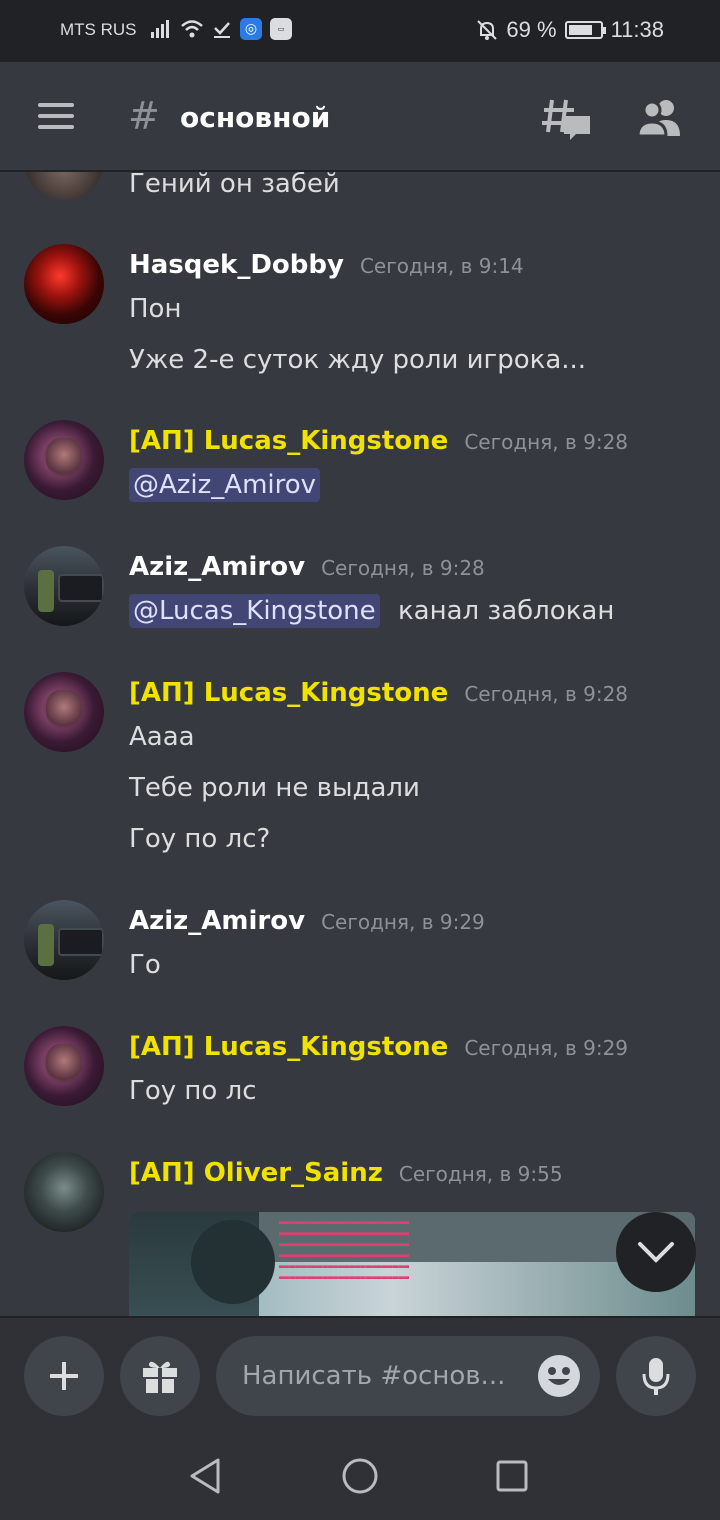 This screenshot has height=1520, width=720. I want to click on threads-icon, so click(567, 119).